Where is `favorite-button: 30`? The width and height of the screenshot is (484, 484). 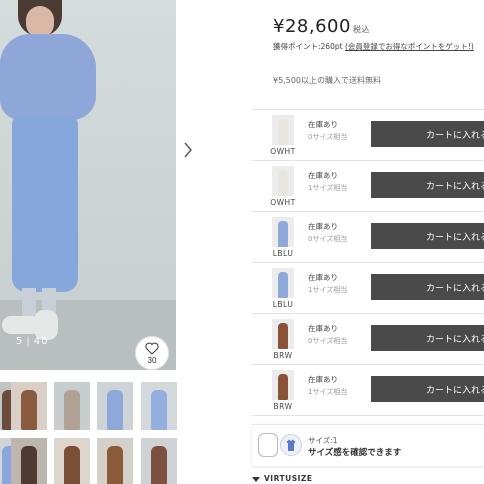
favorite-button: 30 is located at coordinates (152, 353).